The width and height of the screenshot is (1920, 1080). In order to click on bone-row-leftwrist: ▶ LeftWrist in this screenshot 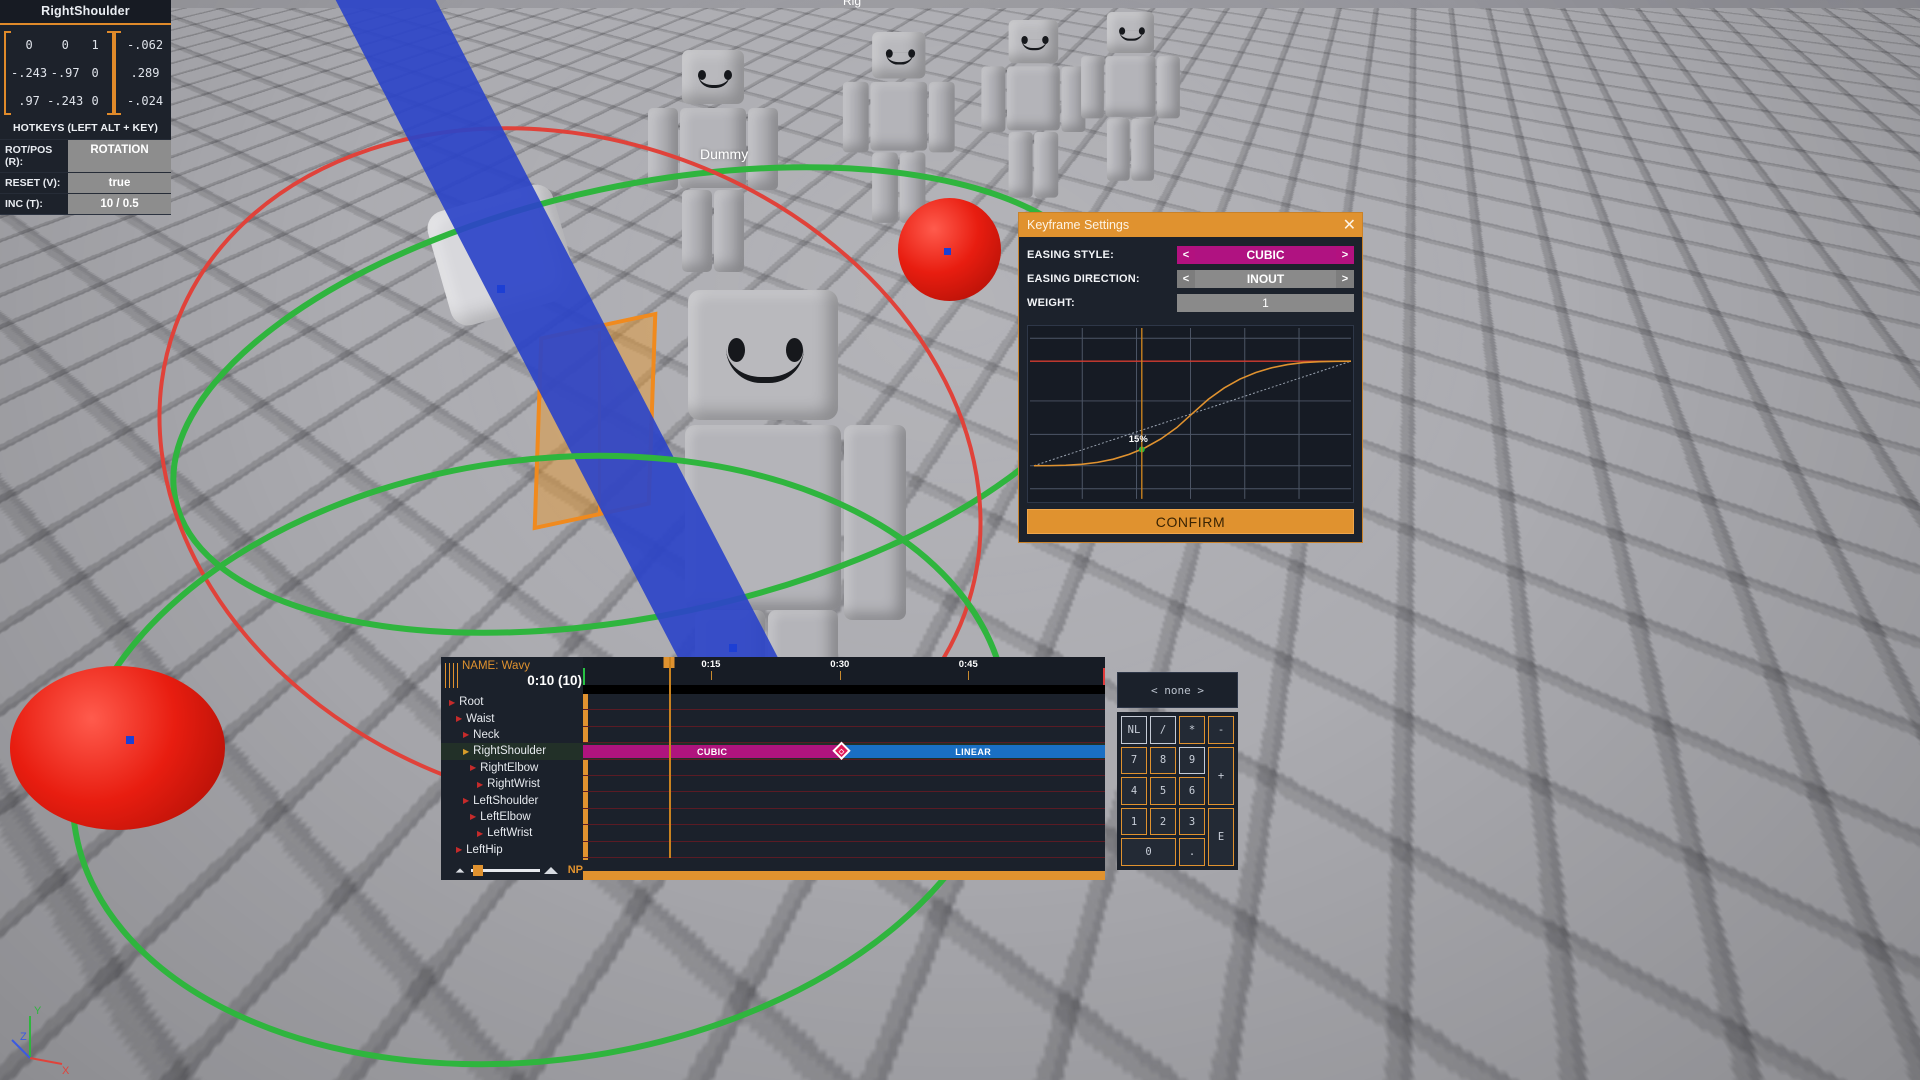, I will do `click(512, 833)`.